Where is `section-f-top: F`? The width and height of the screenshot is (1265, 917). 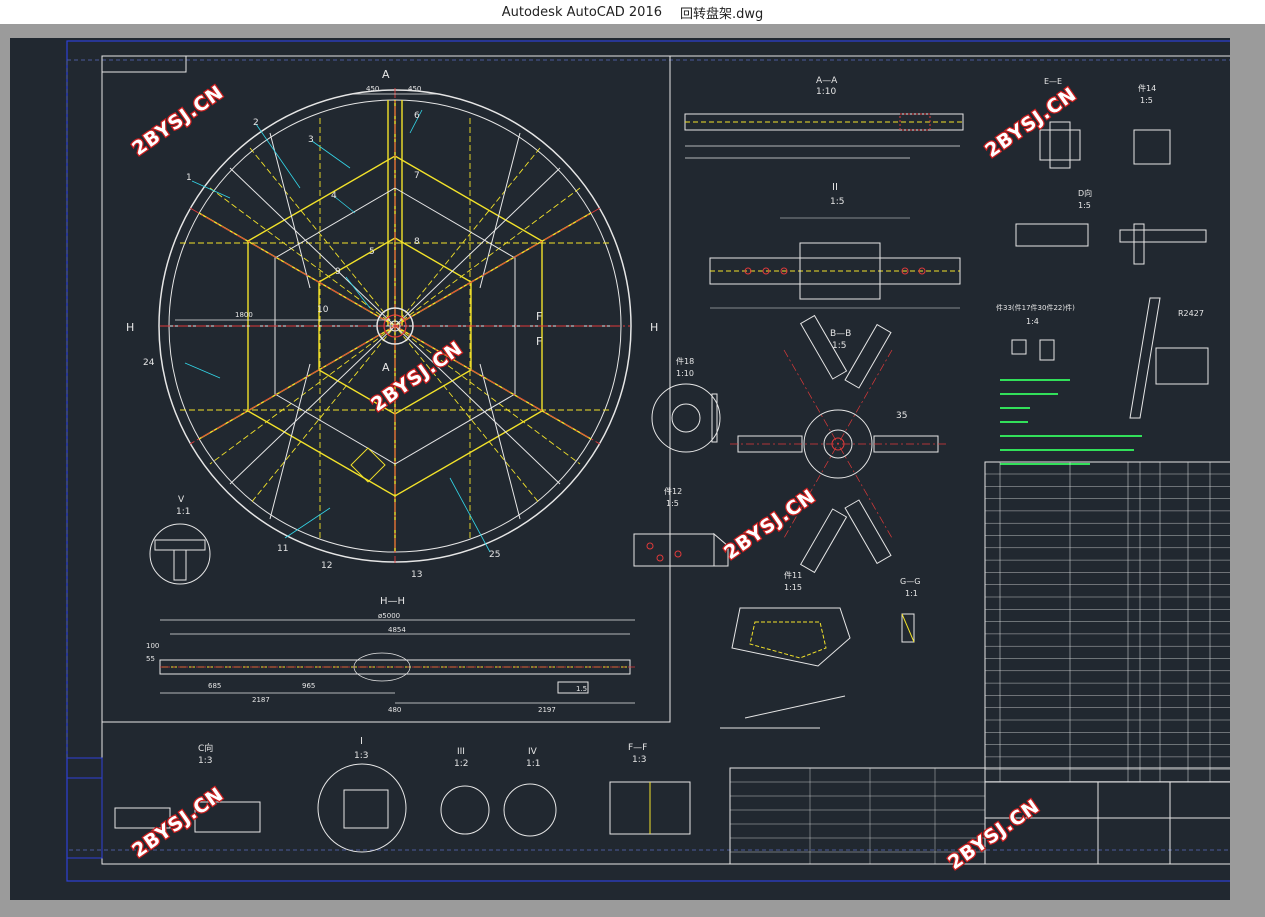
section-f-top: F is located at coordinates (539, 316).